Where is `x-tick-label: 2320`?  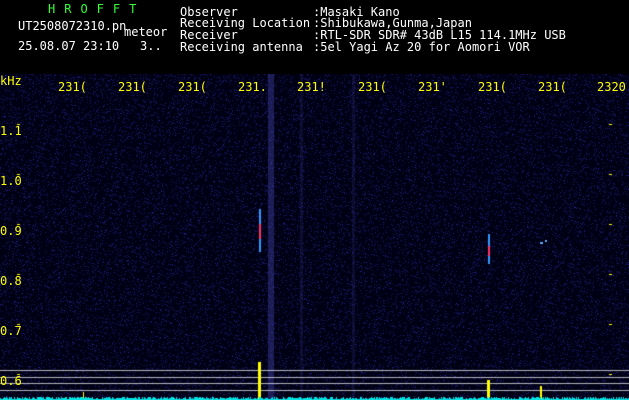
x-tick-label: 2320 is located at coordinates (611, 87).